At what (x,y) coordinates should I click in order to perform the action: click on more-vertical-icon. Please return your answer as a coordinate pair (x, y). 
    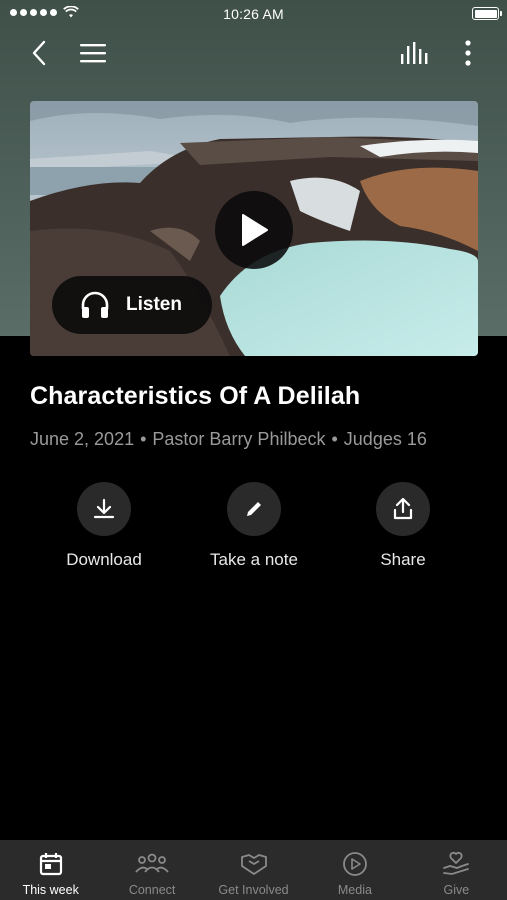
    Looking at the image, I should click on (468, 53).